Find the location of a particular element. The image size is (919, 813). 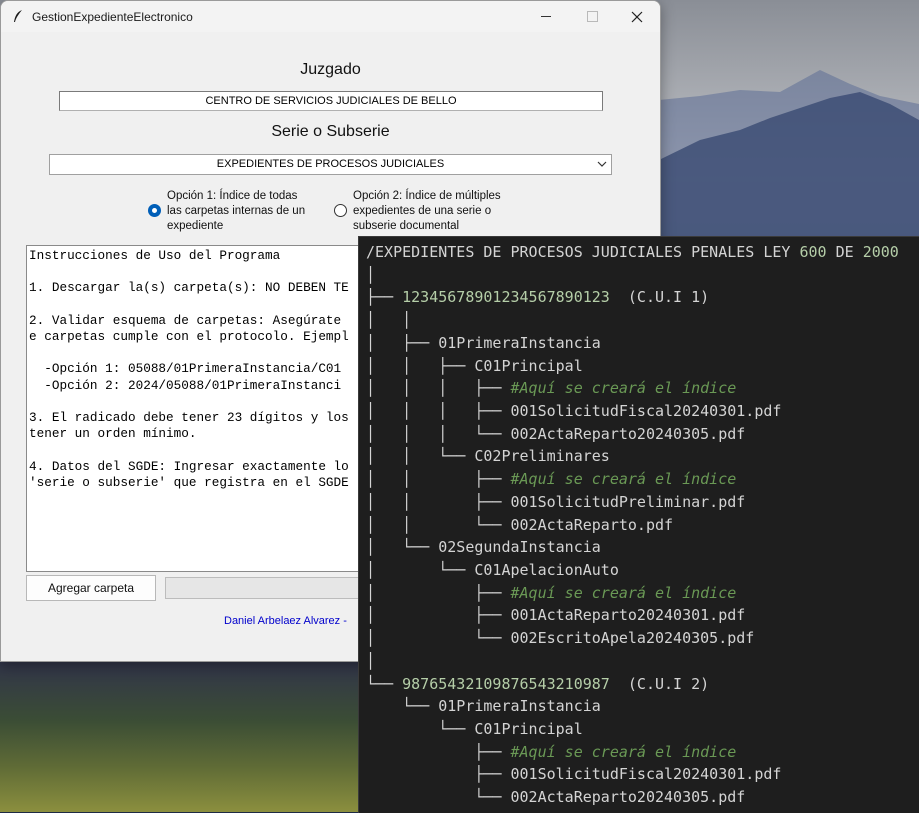

add-folder-button: Agregar carpeta is located at coordinates (91, 588).